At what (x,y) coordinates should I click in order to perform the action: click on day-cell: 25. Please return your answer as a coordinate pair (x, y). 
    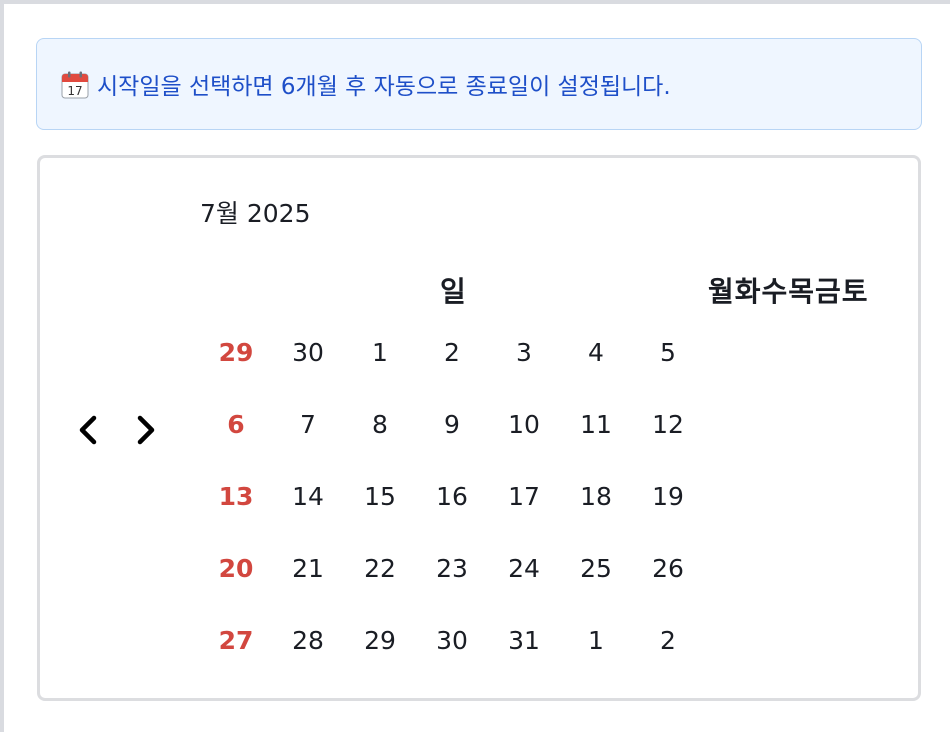
    Looking at the image, I should click on (596, 568).